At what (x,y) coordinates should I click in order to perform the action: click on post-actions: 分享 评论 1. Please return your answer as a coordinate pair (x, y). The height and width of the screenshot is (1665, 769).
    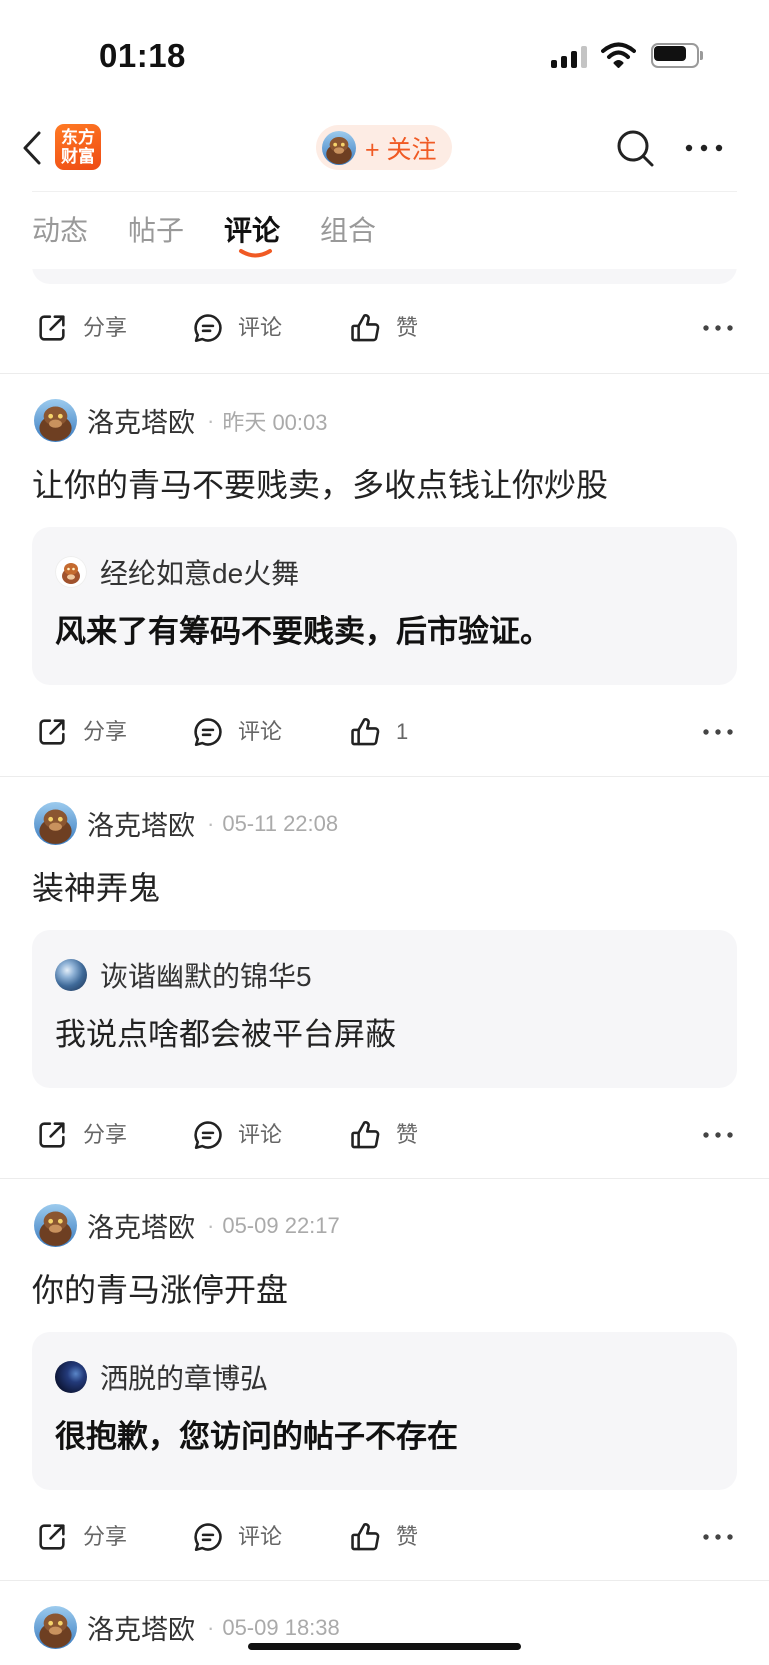
    Looking at the image, I should click on (384, 732).